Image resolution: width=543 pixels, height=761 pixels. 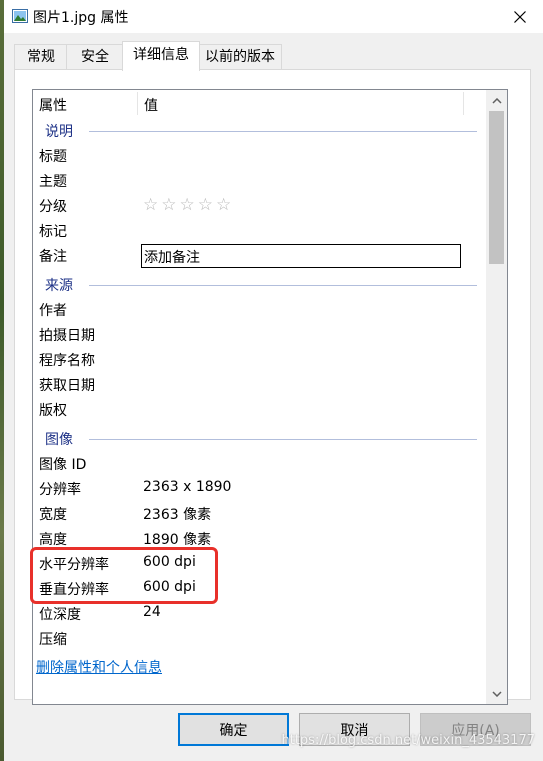 I want to click on property-value: 24, so click(x=152, y=612).